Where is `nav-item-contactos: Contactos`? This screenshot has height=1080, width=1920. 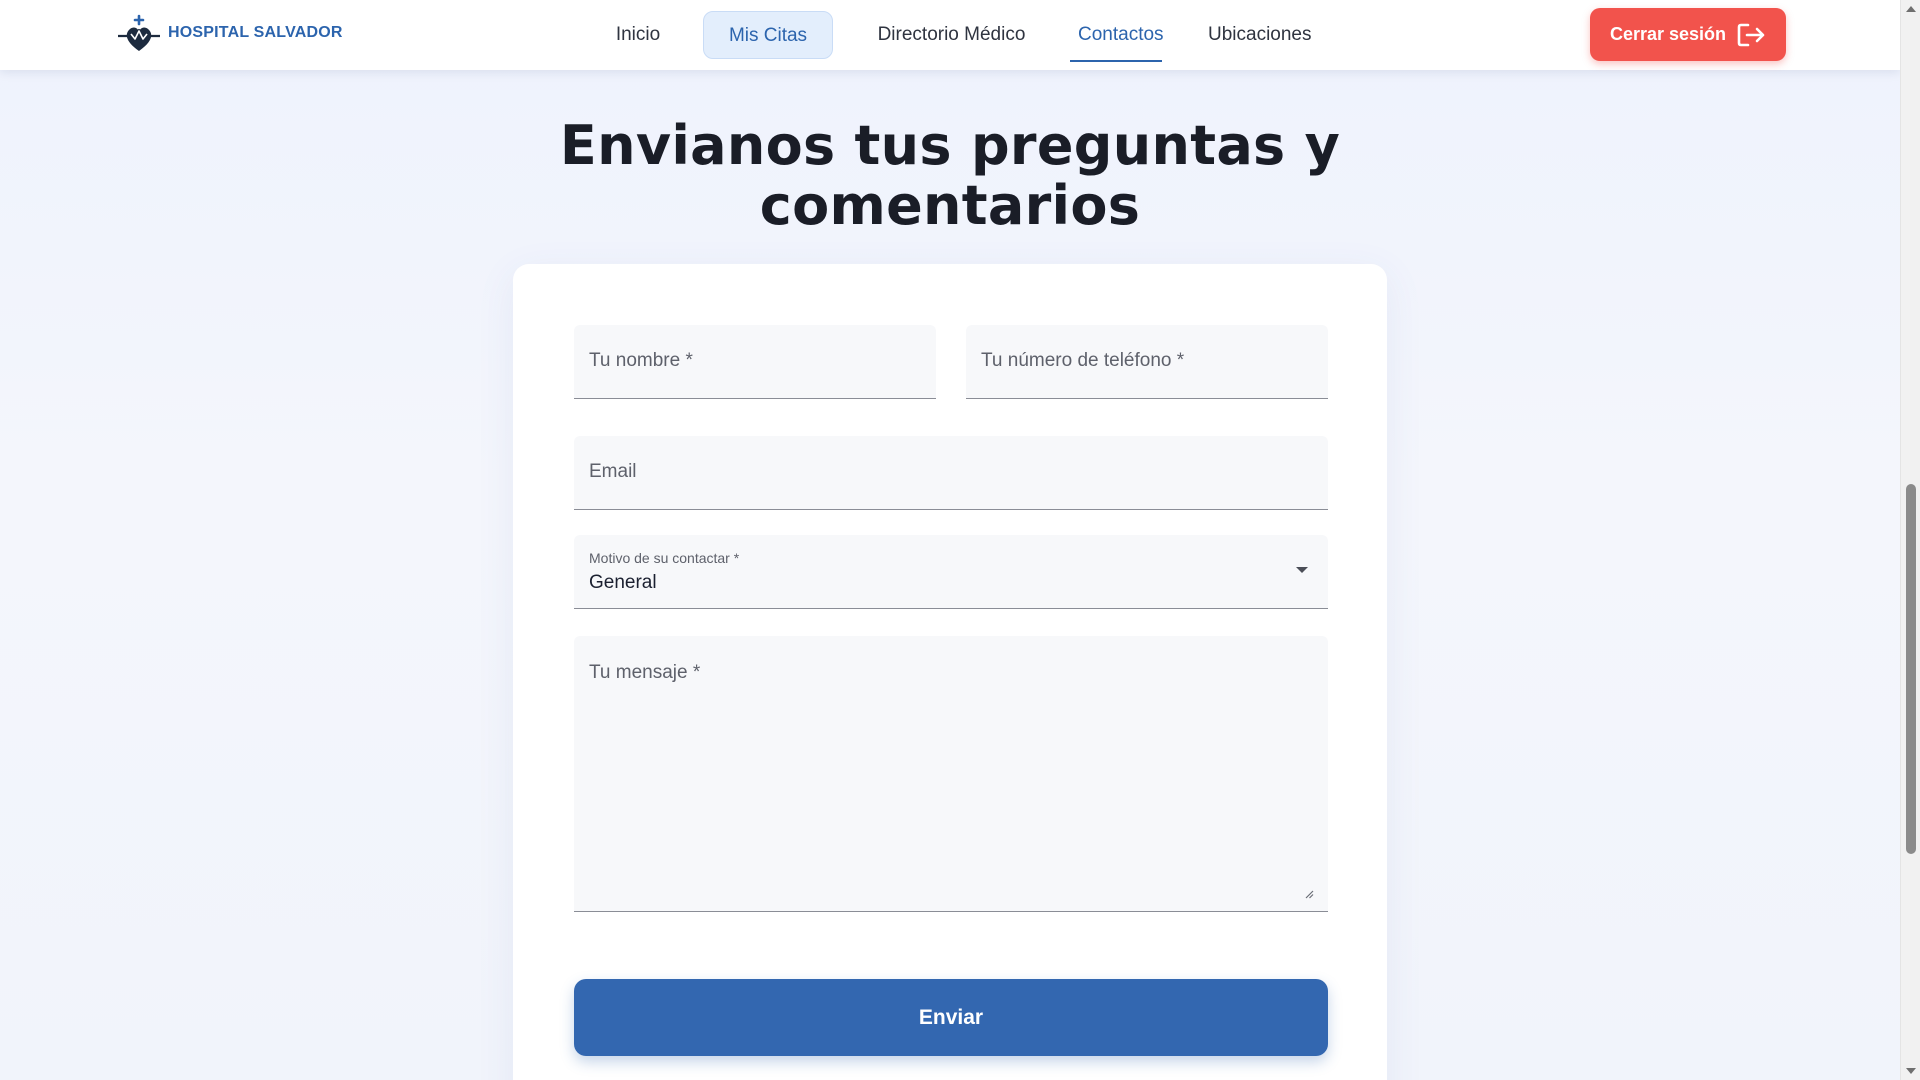 nav-item-contactos: Contactos is located at coordinates (1116, 36).